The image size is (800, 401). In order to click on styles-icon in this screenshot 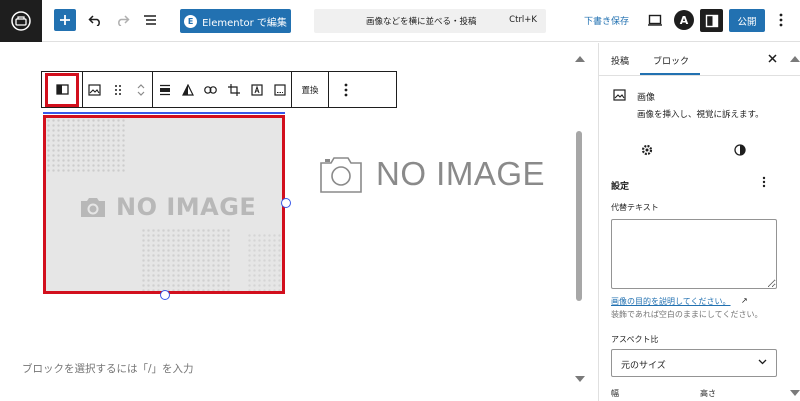, I will do `click(740, 150)`.